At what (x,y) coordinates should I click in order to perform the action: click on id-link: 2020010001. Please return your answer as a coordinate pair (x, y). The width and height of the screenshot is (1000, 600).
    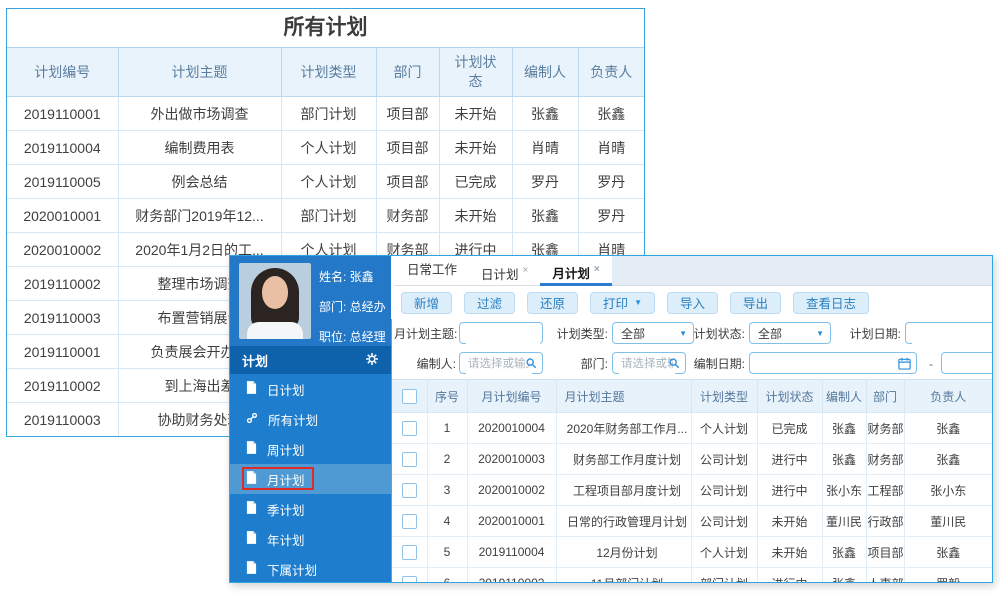
    Looking at the image, I should click on (511, 521).